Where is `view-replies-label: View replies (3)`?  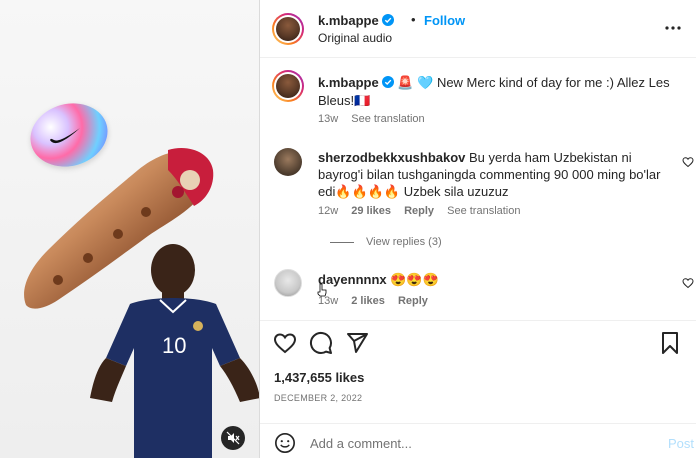 view-replies-label: View replies (3) is located at coordinates (404, 242).